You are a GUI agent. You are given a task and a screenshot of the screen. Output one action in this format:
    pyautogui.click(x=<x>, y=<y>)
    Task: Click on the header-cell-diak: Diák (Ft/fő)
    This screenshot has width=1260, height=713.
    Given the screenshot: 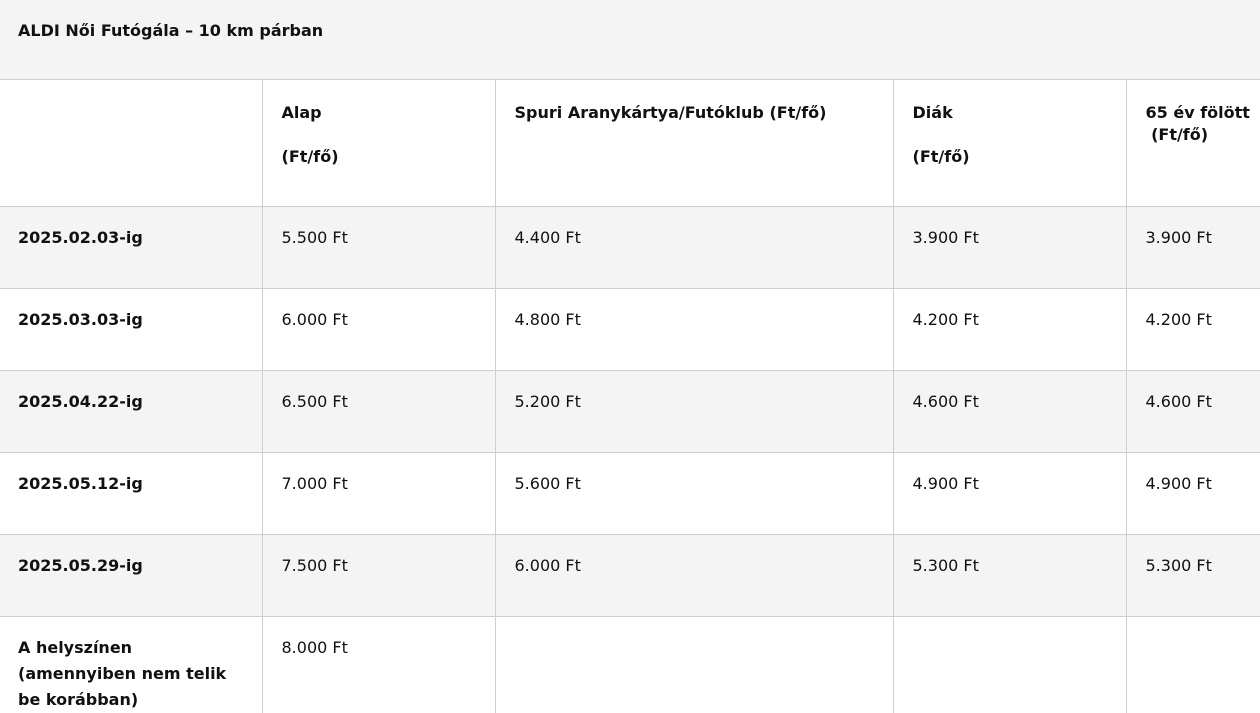 What is the action you would take?
    pyautogui.click(x=1009, y=143)
    